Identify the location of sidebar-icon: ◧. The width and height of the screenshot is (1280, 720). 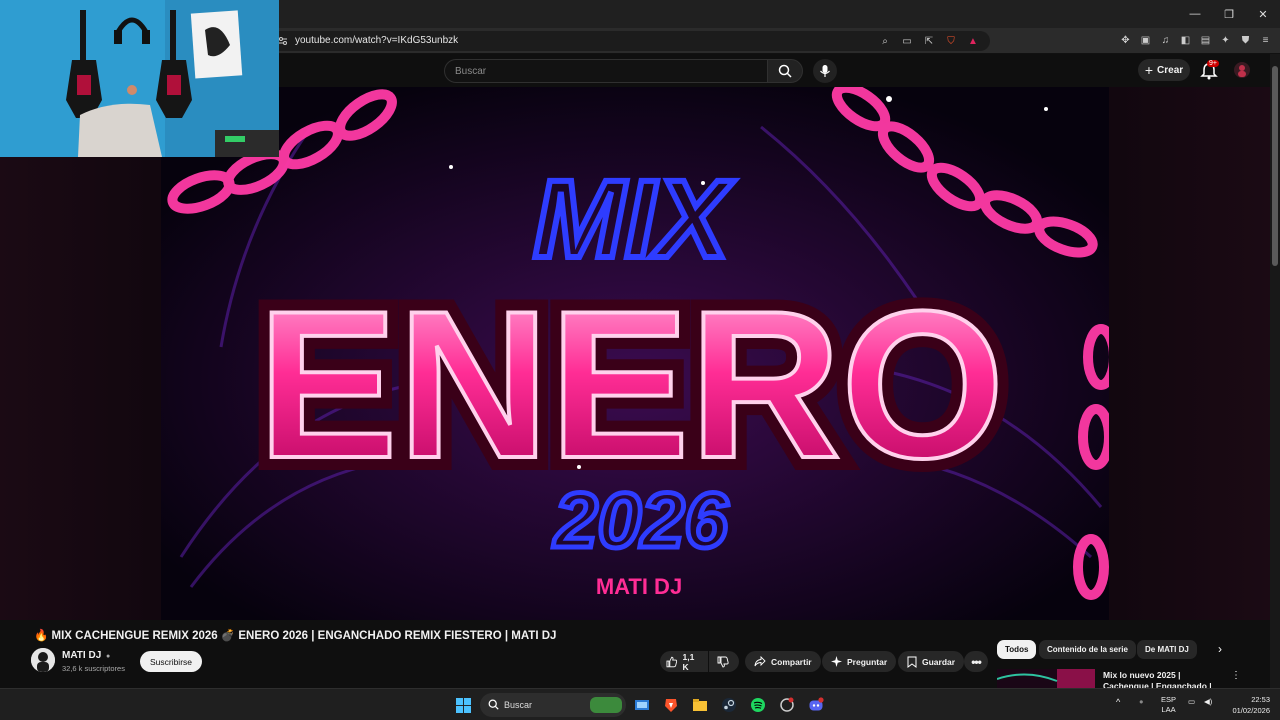
(1185, 40).